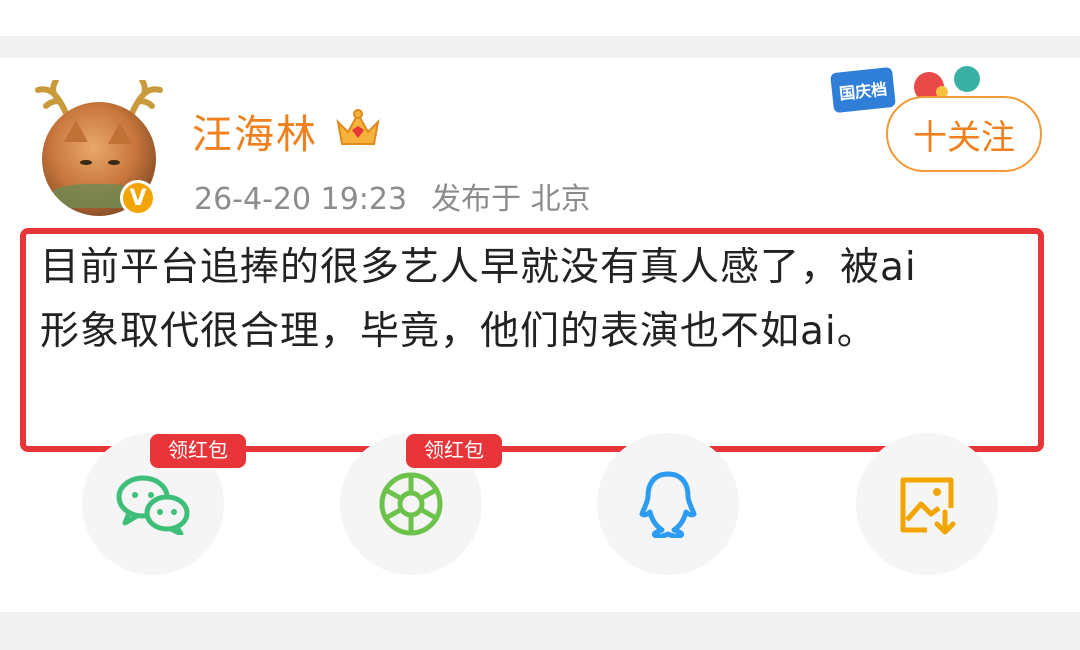  Describe the element at coordinates (255, 131) in the screenshot. I see `username: 汪海林` at that location.